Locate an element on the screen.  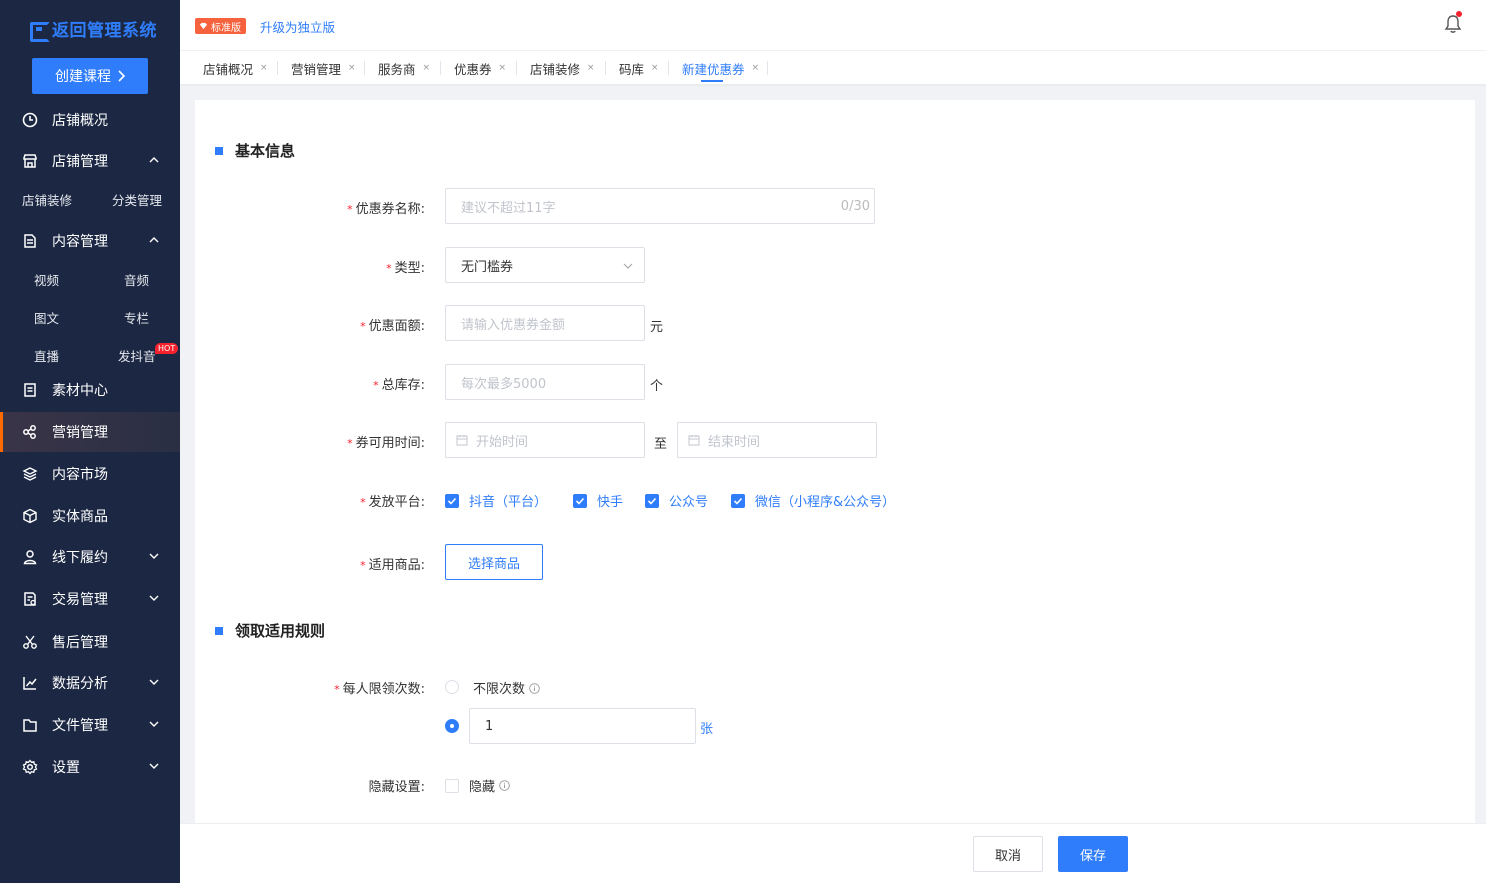
stock-unit: 个 is located at coordinates (657, 386).